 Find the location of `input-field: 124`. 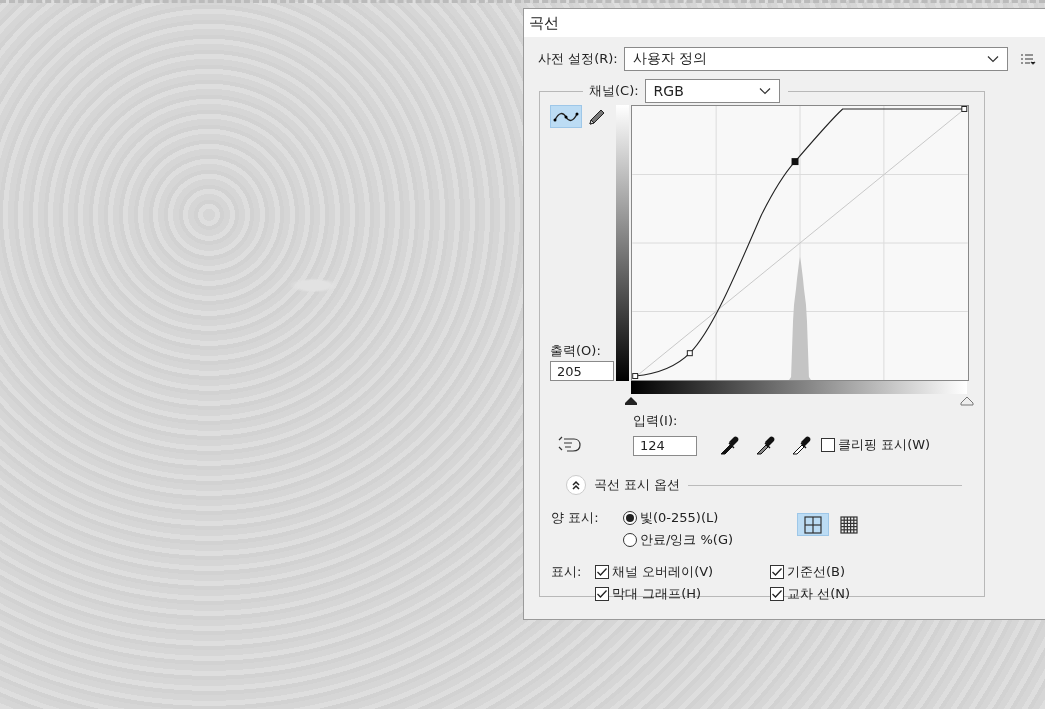

input-field: 124 is located at coordinates (665, 445).